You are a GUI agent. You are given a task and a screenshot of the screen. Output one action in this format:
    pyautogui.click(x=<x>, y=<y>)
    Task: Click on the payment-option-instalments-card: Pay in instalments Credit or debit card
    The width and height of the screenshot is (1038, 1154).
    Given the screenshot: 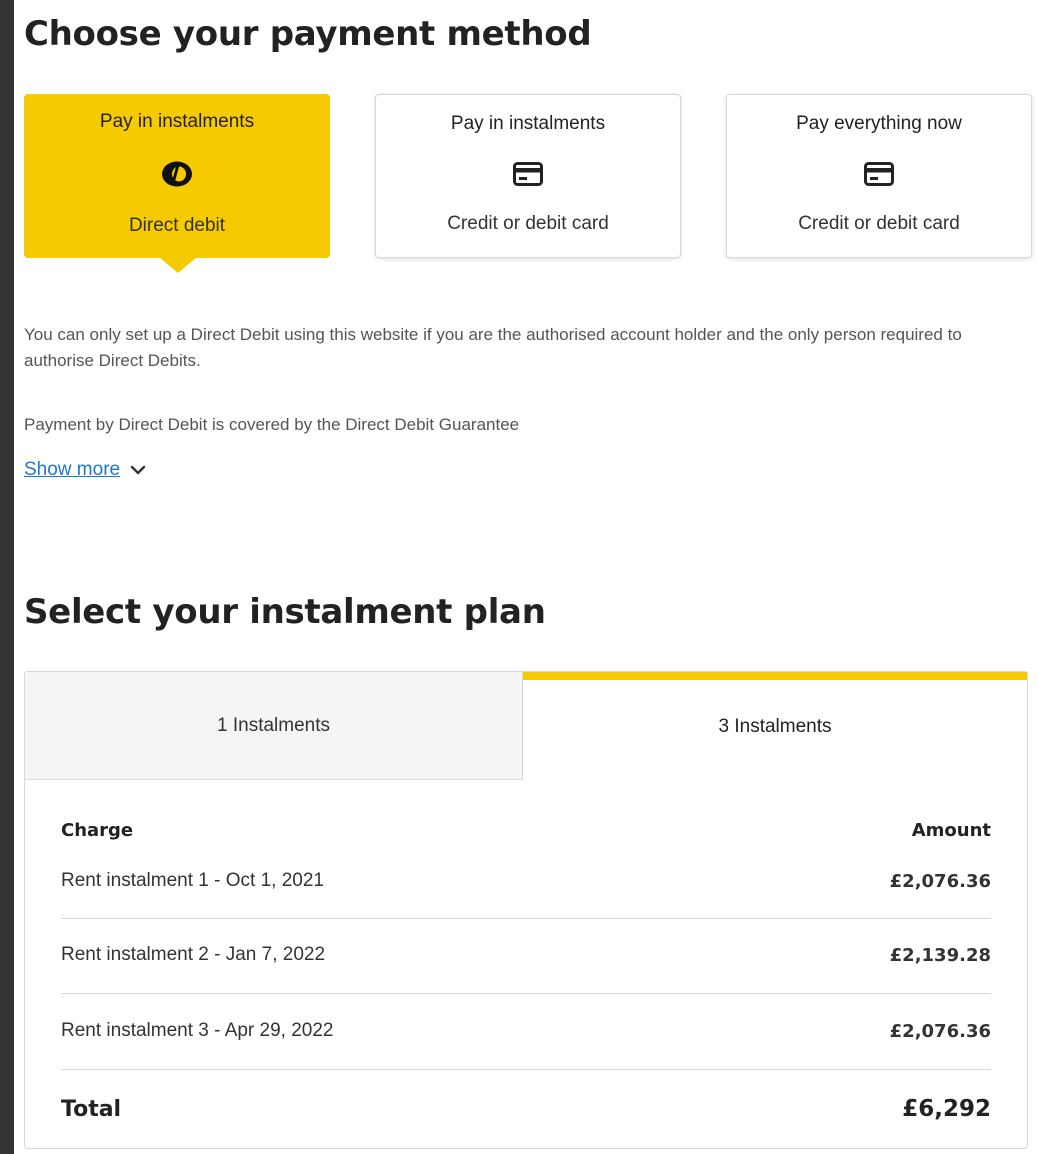 What is the action you would take?
    pyautogui.click(x=528, y=176)
    